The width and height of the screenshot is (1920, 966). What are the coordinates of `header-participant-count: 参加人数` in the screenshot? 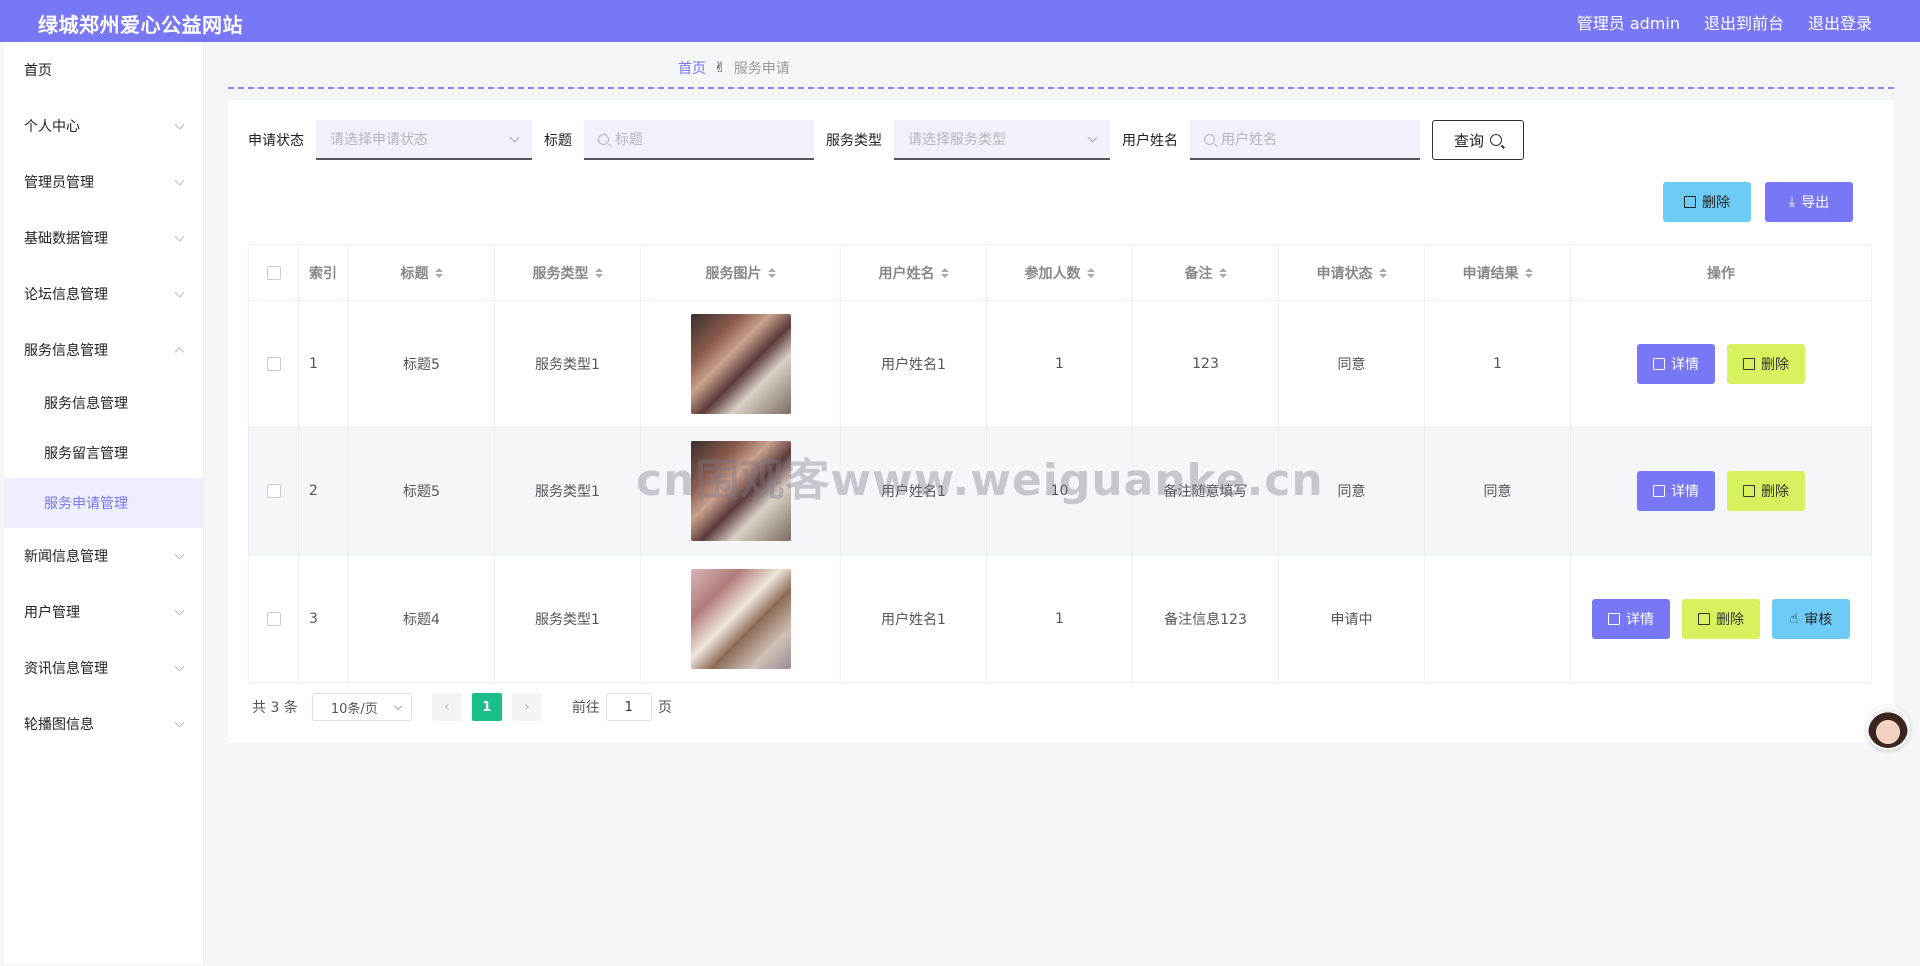 It's located at (1060, 272).